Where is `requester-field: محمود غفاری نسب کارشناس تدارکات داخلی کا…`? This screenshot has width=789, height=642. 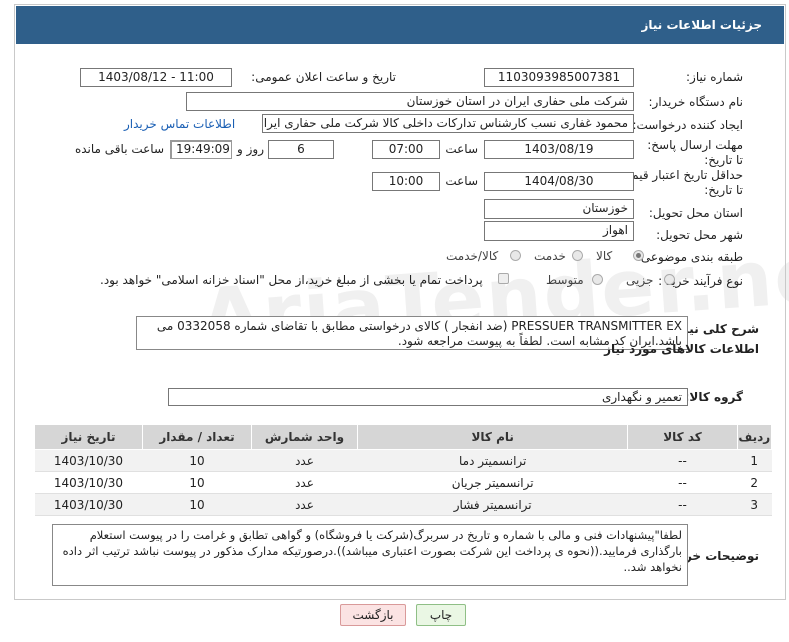
requester-field: محمود غفاری نسب کارشناس تدارکات داخلی کا… is located at coordinates (448, 123).